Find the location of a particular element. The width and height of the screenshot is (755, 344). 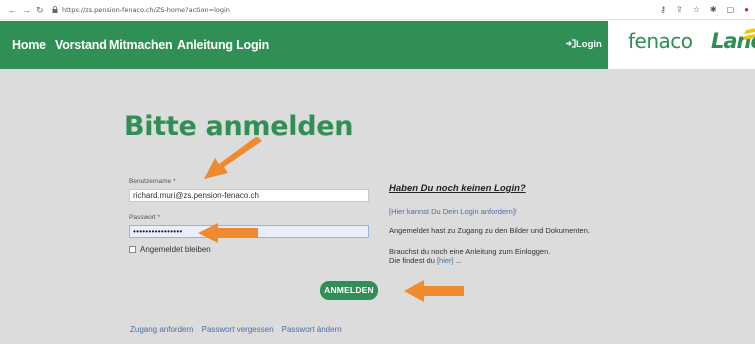

login-link-label: Login is located at coordinates (589, 44).